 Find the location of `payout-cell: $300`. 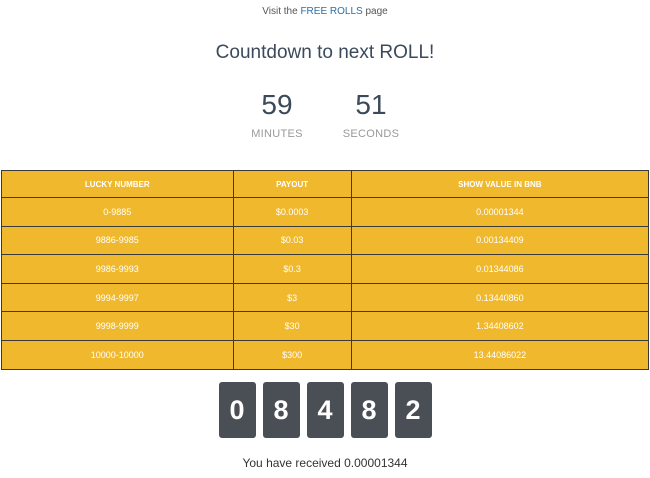

payout-cell: $300 is located at coordinates (292, 354).